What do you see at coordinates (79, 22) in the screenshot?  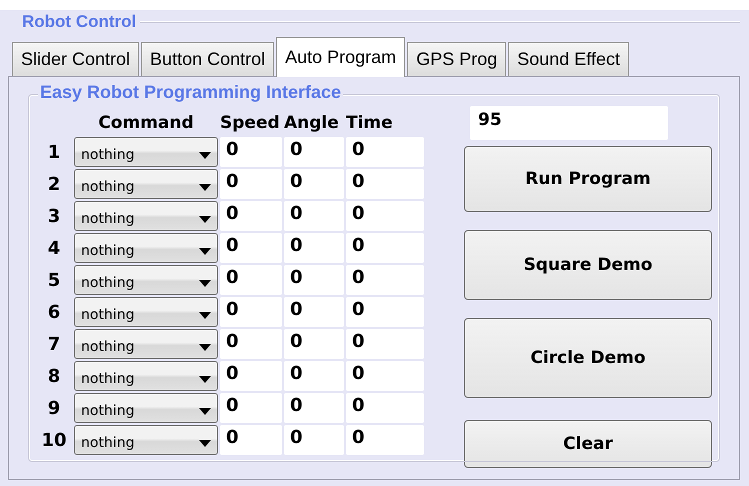 I see `group-title: Robot Control` at bounding box center [79, 22].